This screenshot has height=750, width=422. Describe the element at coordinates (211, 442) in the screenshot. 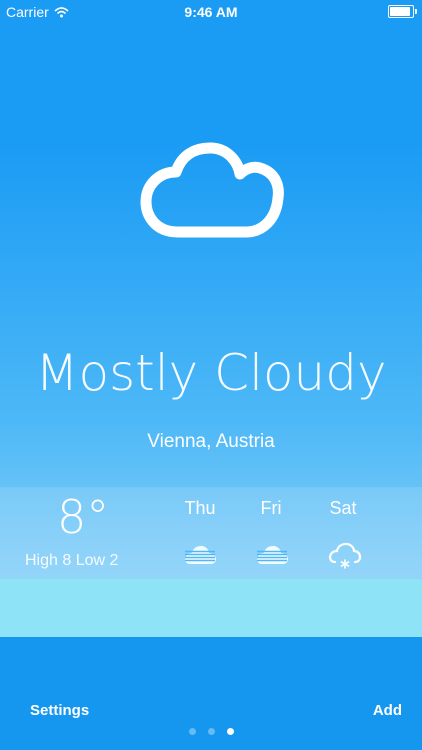

I see `location-label: Vienna, Austria` at that location.